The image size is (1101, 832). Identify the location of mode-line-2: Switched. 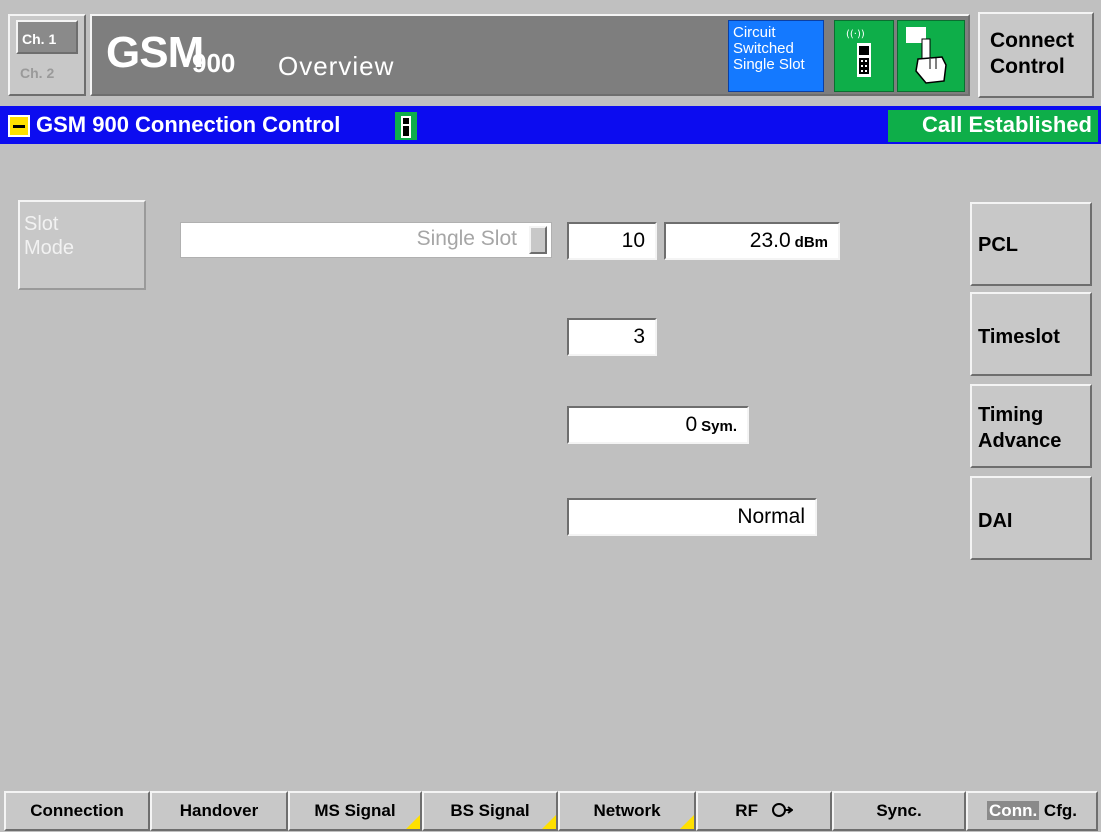
(763, 48).